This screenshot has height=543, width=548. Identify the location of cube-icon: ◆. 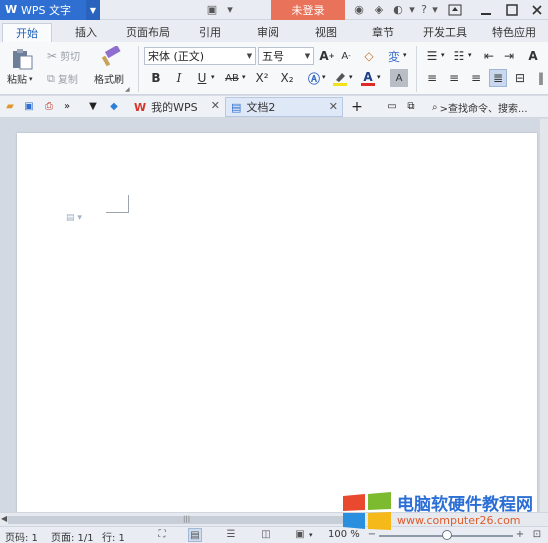
(114, 107).